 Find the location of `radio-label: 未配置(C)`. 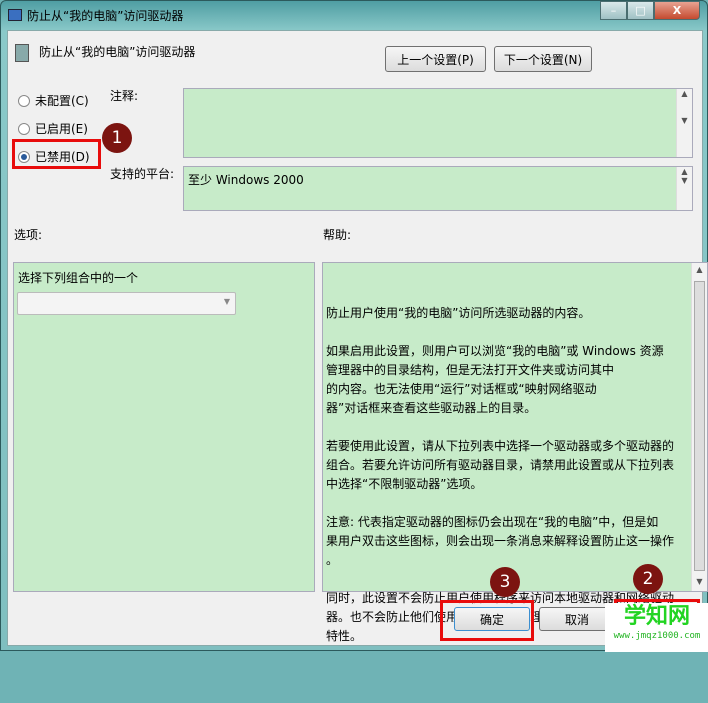

radio-label: 未配置(C) is located at coordinates (62, 101).